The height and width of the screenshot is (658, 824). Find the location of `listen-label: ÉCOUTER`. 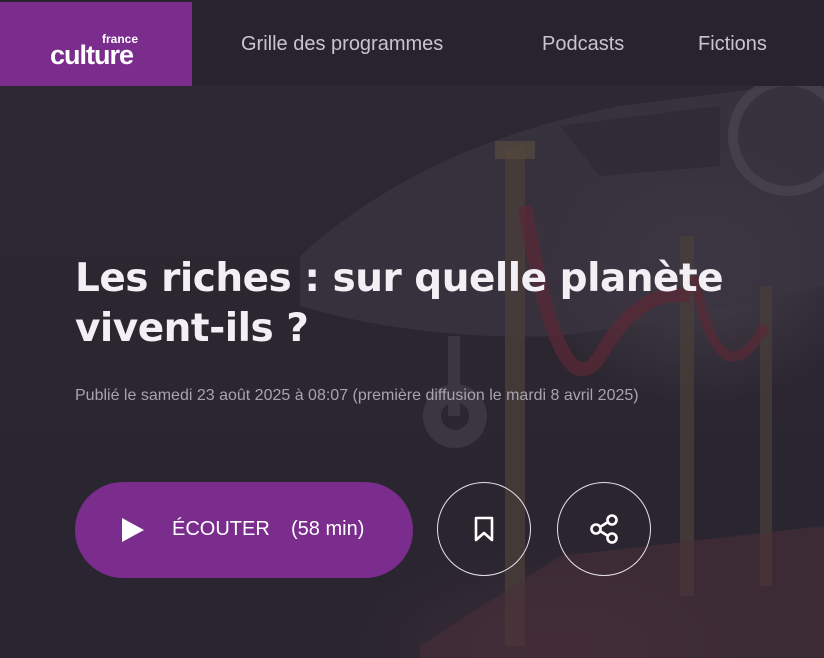

listen-label: ÉCOUTER is located at coordinates (221, 529).